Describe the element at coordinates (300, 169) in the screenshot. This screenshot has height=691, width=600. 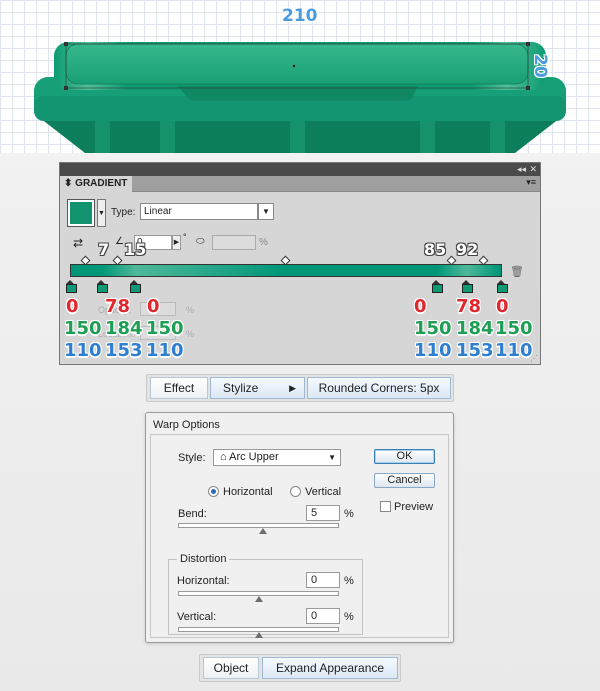
I see `panel-titlebar: ◂◂ ✕` at that location.